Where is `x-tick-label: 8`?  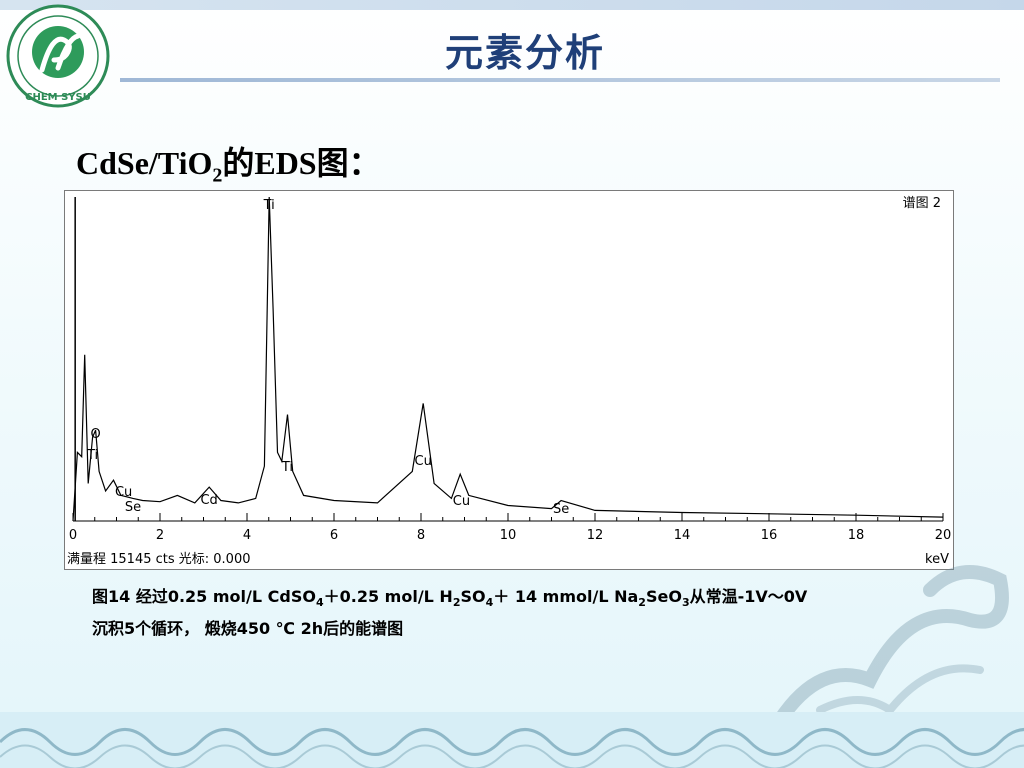
x-tick-label: 8 is located at coordinates (421, 535).